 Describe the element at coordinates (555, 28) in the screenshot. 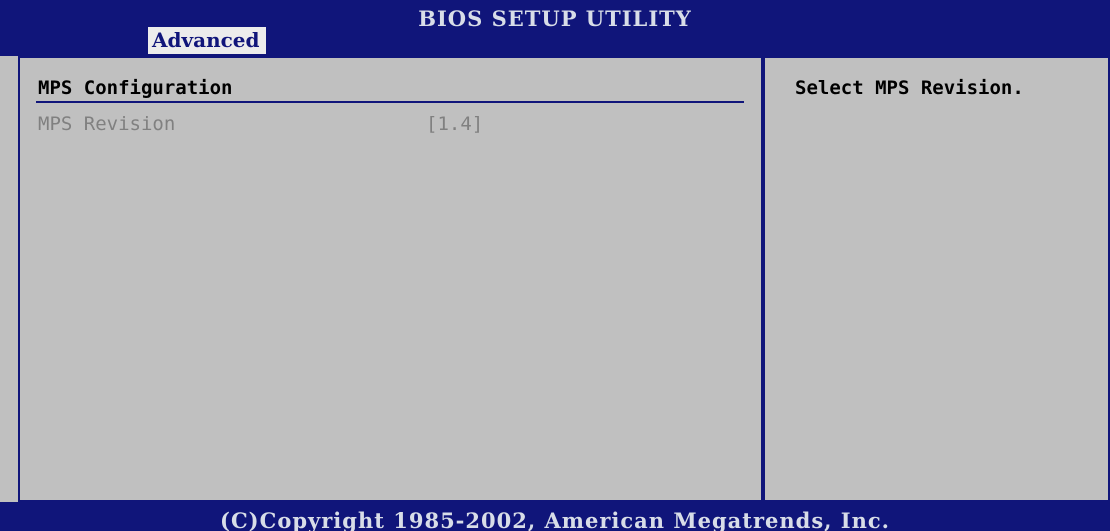

I see `title-bar: BIOS SETUP UTILITY Advanced` at that location.